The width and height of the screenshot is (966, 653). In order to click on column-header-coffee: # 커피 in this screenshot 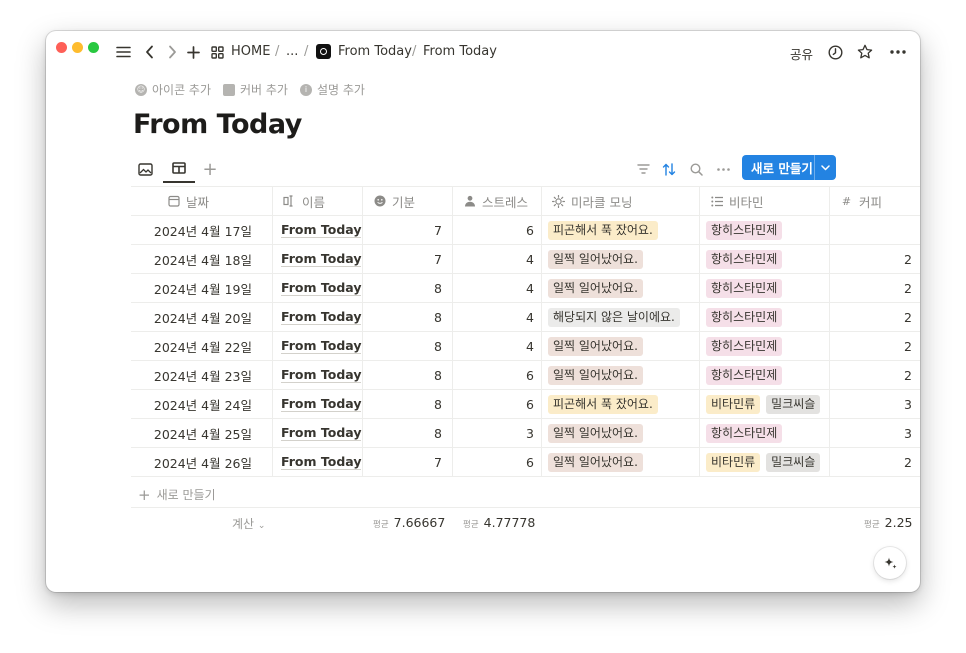, I will do `click(875, 201)`.